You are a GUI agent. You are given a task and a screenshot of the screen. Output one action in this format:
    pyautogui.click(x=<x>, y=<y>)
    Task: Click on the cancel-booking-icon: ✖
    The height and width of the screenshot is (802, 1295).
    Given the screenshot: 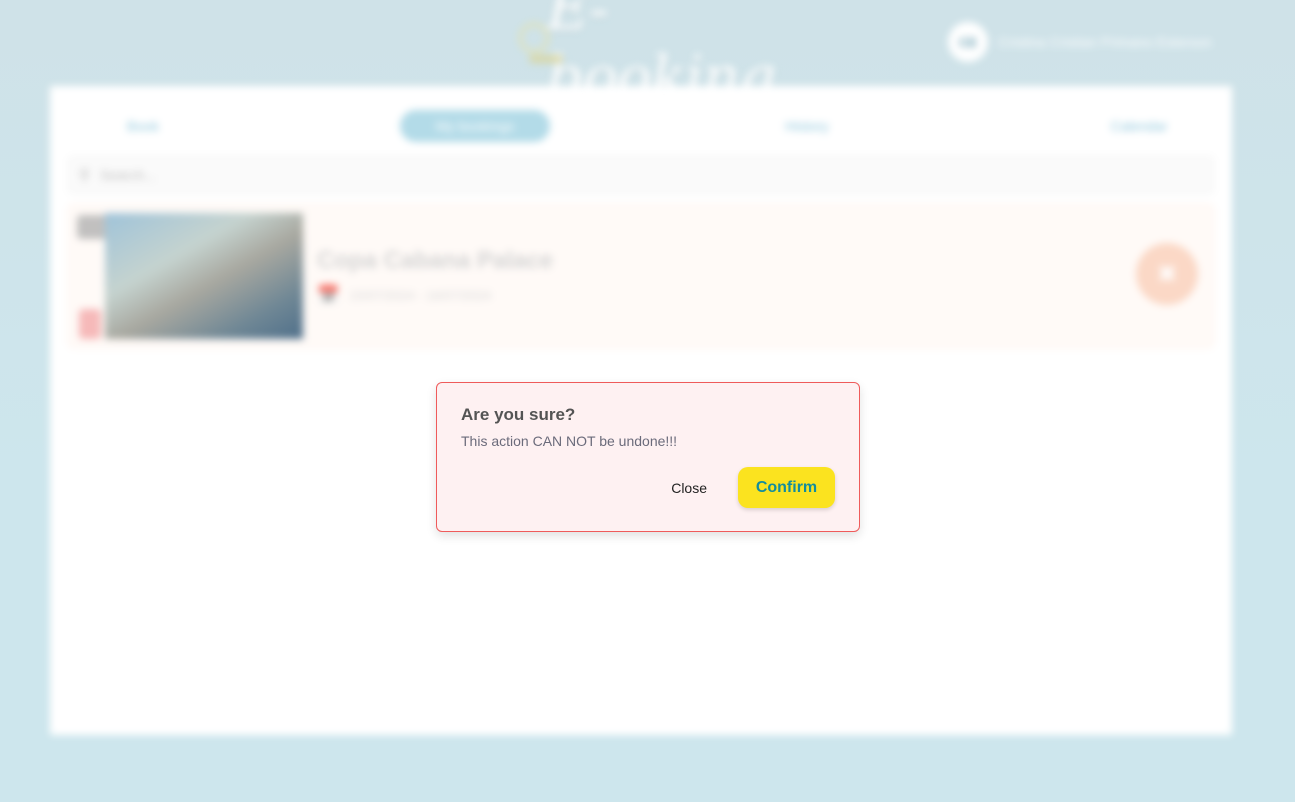 What is the action you would take?
    pyautogui.click(x=1167, y=274)
    